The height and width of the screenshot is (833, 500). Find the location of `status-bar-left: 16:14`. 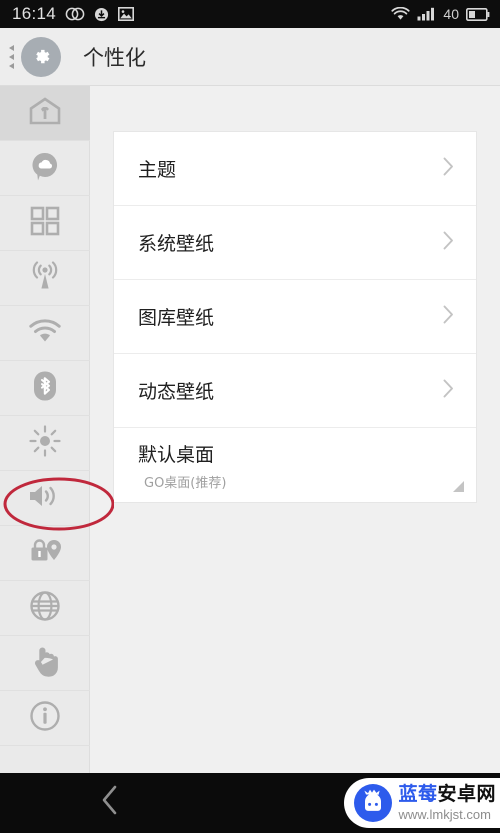

status-bar-left: 16:14 is located at coordinates (73, 14).